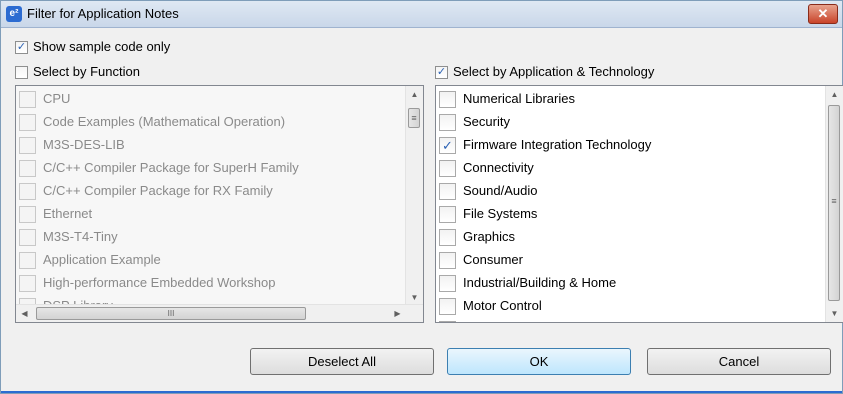 Image resolution: width=843 pixels, height=394 pixels. What do you see at coordinates (557, 144) in the screenshot?
I see `item-label: Firmware Integration Technology` at bounding box center [557, 144].